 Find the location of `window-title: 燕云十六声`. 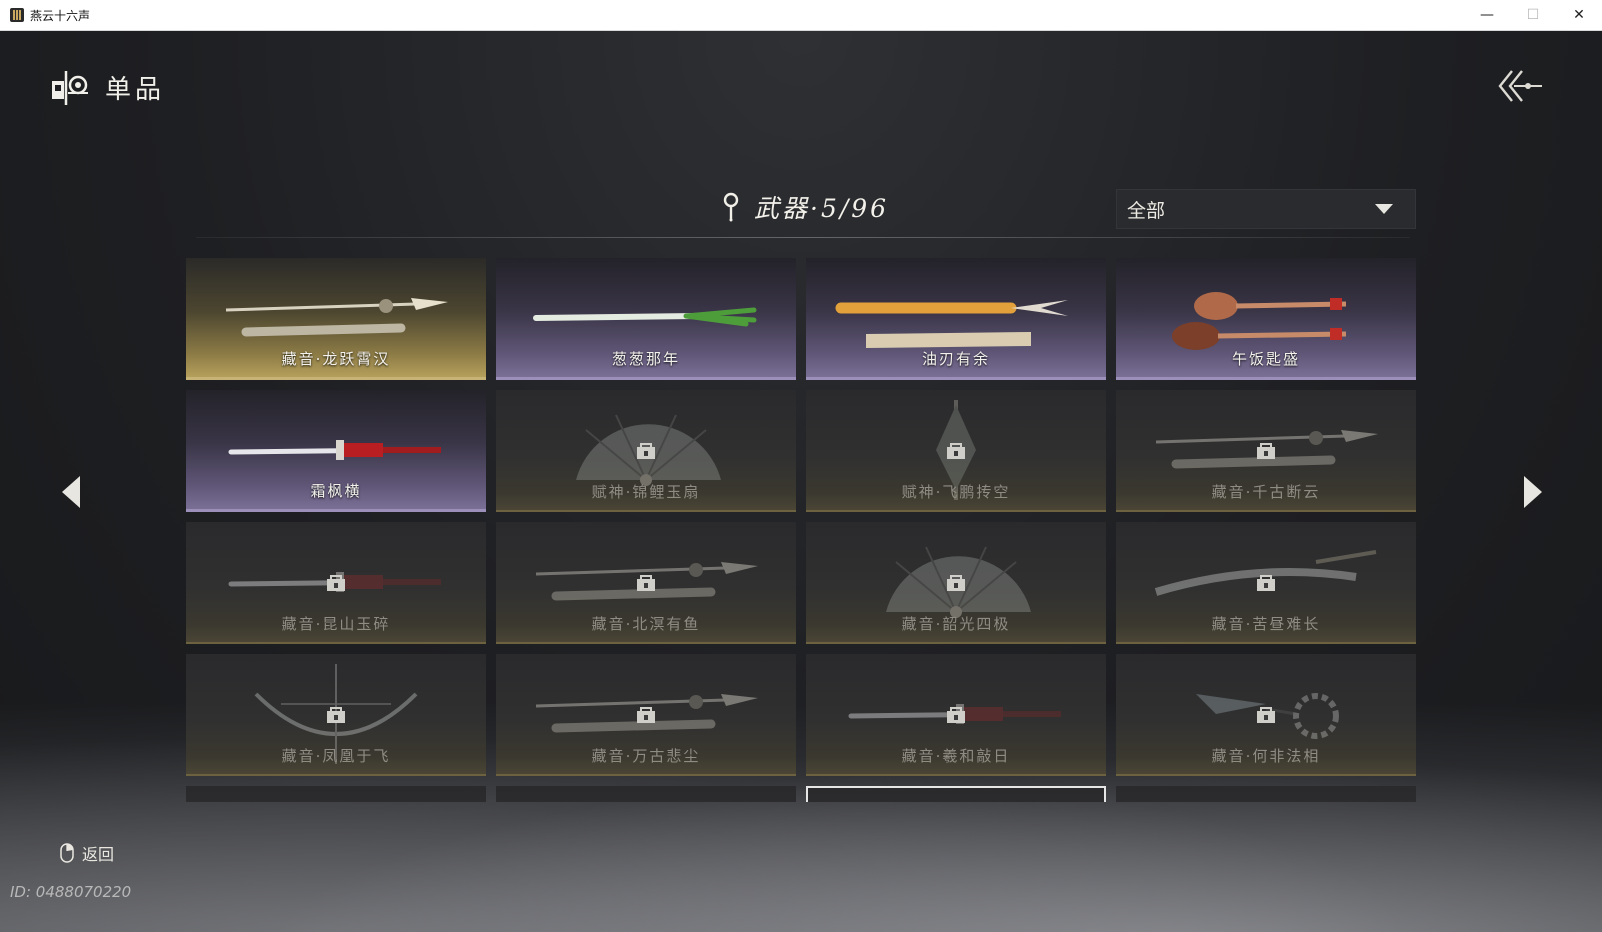

window-title: 燕云十六声 is located at coordinates (60, 15).